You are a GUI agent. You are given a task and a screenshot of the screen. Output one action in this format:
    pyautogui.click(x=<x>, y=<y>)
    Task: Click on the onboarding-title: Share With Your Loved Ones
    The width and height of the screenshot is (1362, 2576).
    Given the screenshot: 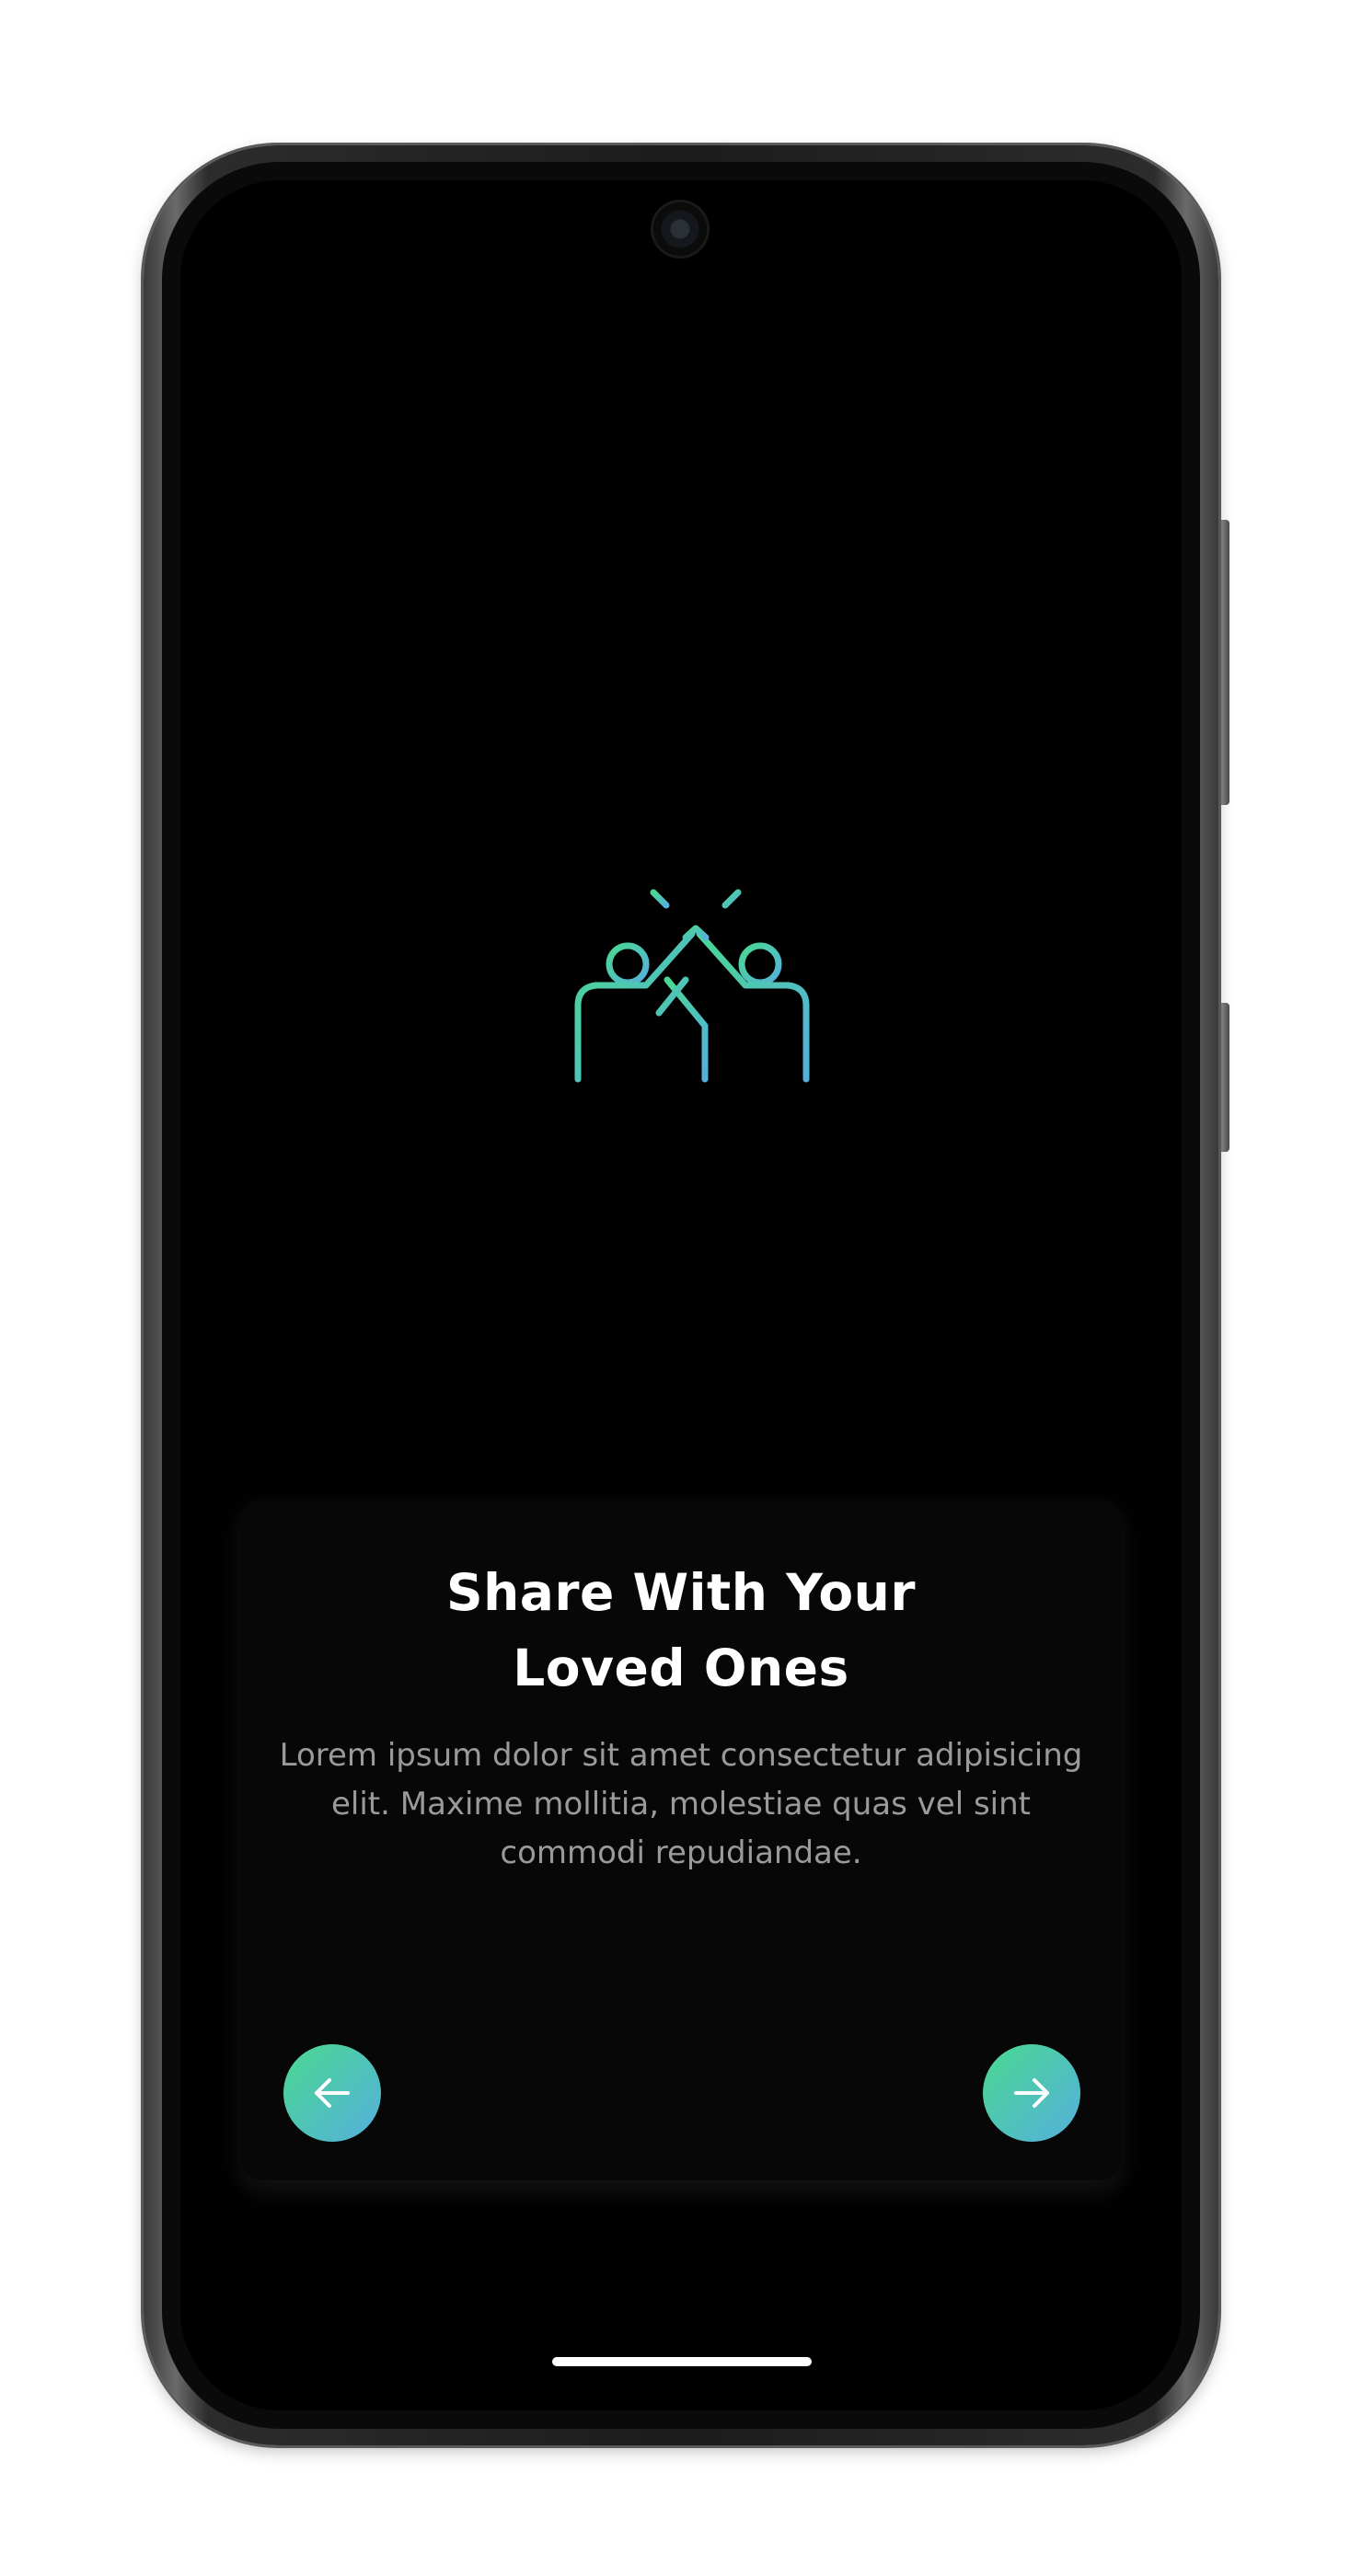 What is the action you would take?
    pyautogui.click(x=681, y=1630)
    